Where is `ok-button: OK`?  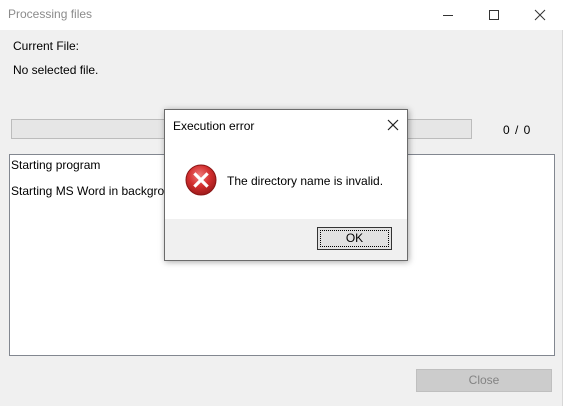 ok-button: OK is located at coordinates (354, 238).